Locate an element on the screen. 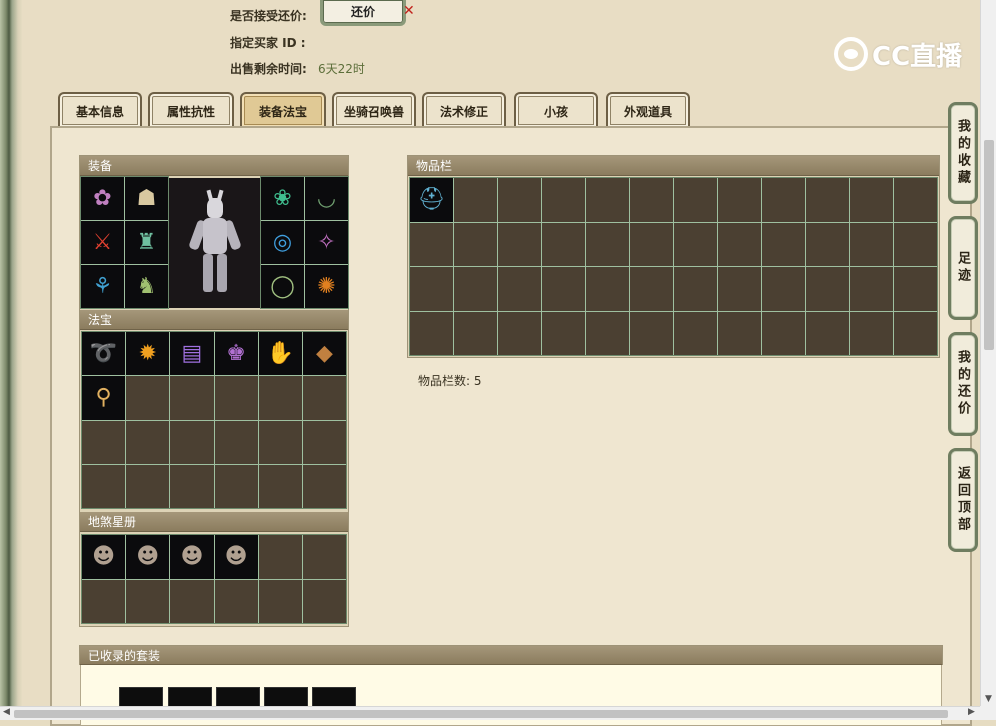  scroll-right-arrow-icon: ▶ is located at coordinates (971, 712).